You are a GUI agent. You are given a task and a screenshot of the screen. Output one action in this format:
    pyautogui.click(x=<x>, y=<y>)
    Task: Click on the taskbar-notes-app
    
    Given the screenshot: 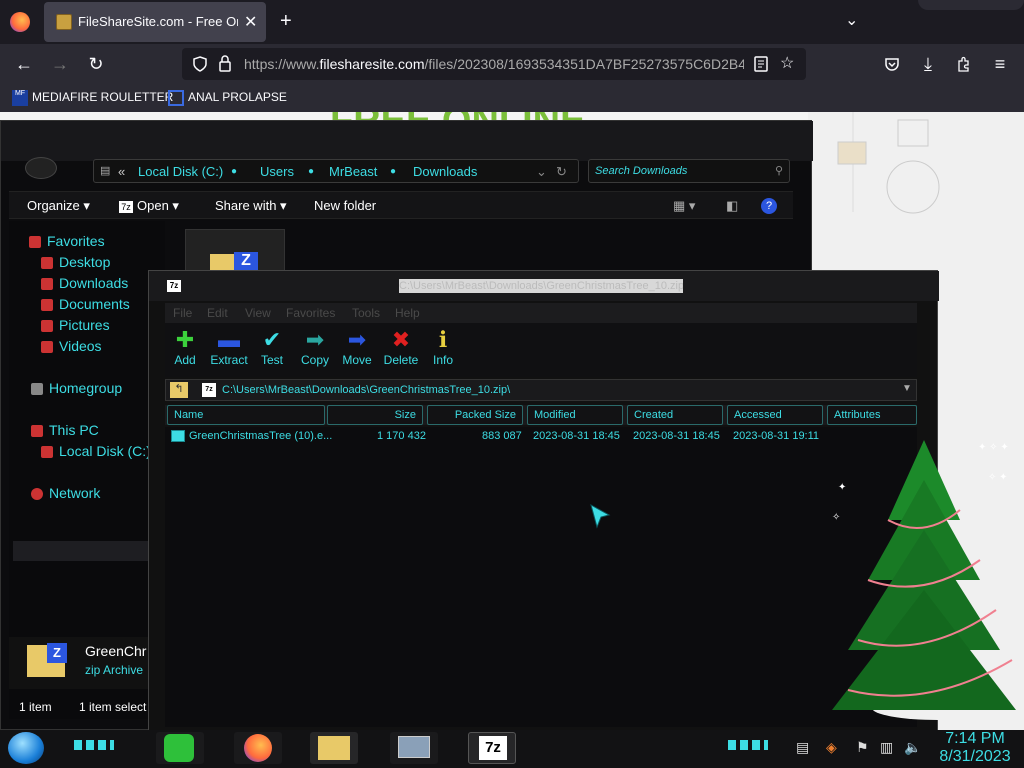 What is the action you would take?
    pyautogui.click(x=180, y=748)
    